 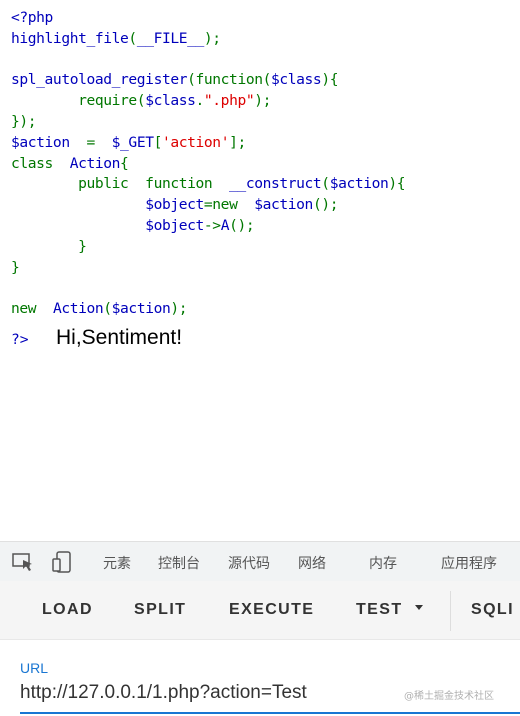 I want to click on code-token: new, so click(x=32, y=309).